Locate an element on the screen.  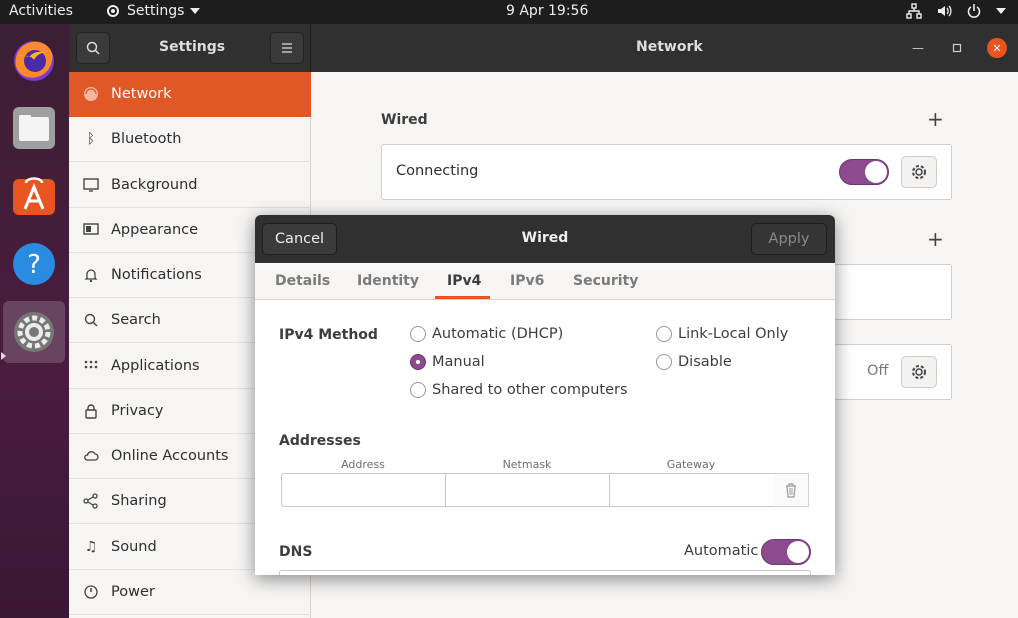
close-icon: ✕ is located at coordinates (997, 48).